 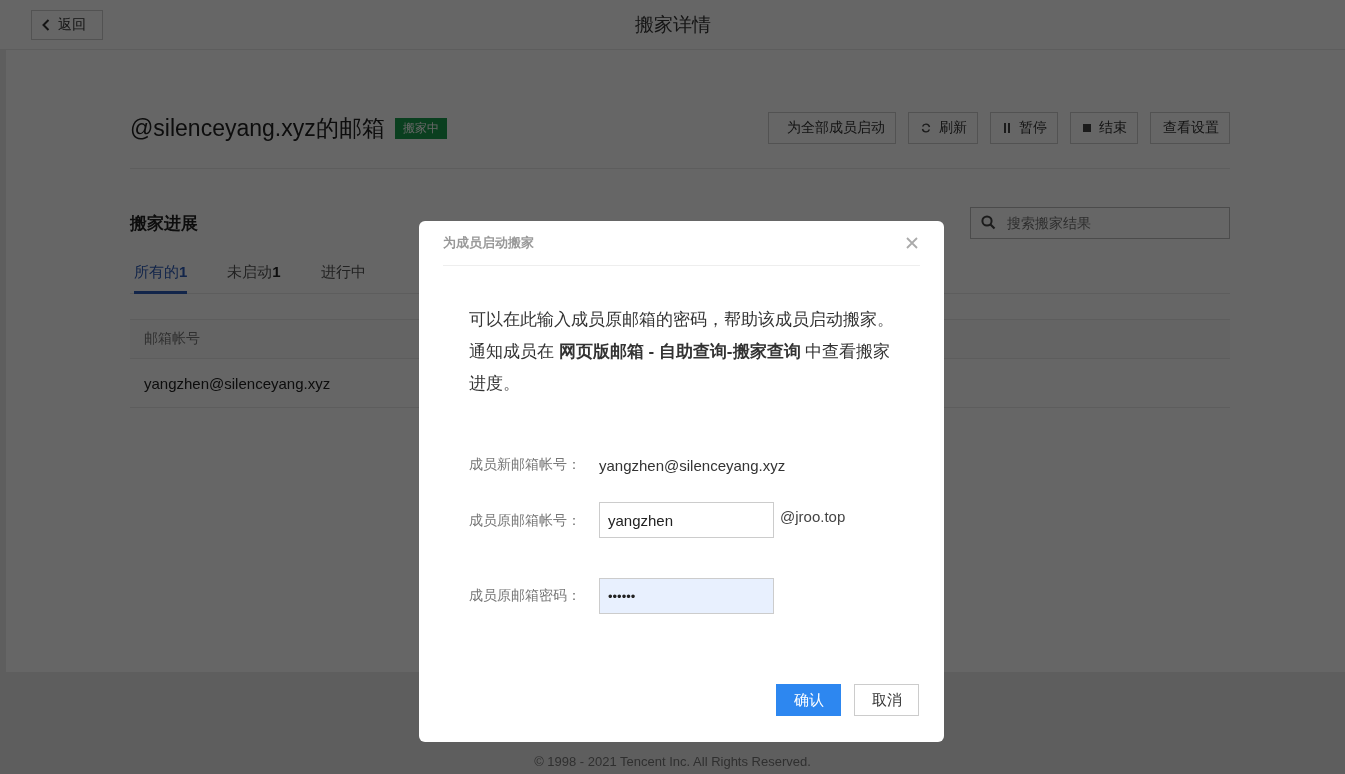 I want to click on table-cell: yangzhen@silenceyang.xyz, so click(x=237, y=383).